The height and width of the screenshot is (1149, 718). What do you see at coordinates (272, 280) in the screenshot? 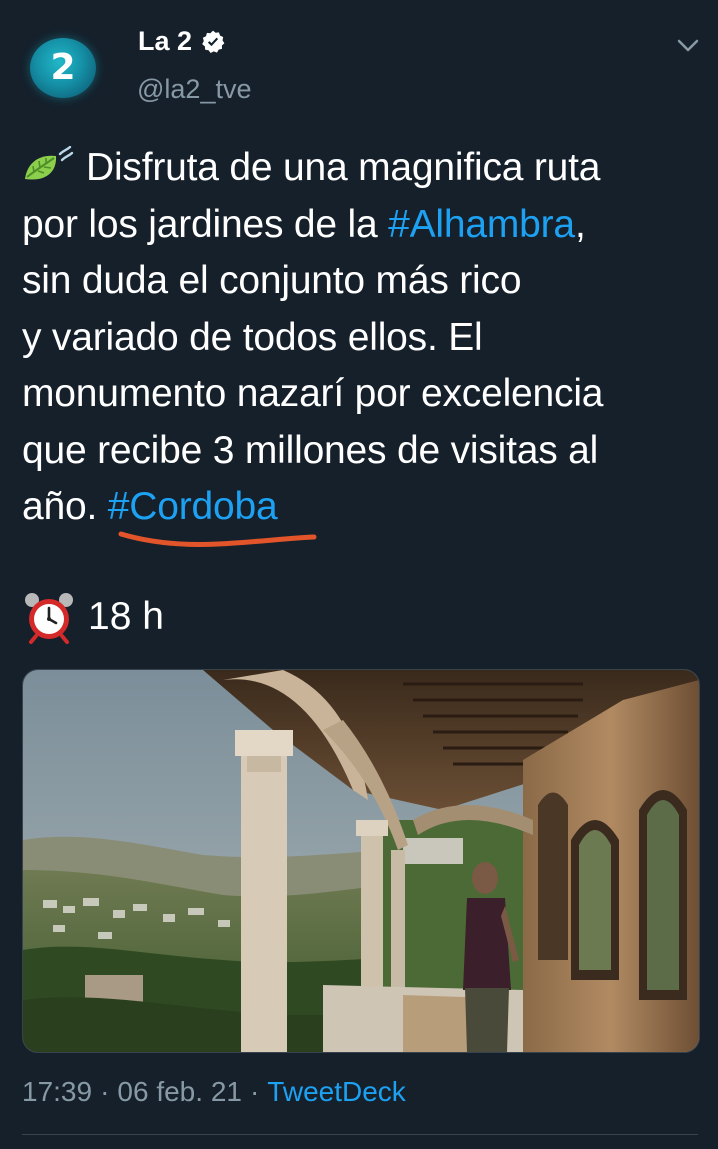
I see `tweet-line: sin duda el conjunto más rico` at bounding box center [272, 280].